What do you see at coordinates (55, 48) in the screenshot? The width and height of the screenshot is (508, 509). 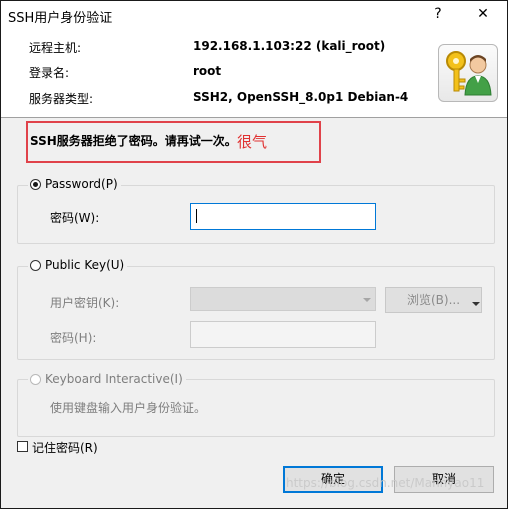 I see `remote-host-label: 远程主机:` at bounding box center [55, 48].